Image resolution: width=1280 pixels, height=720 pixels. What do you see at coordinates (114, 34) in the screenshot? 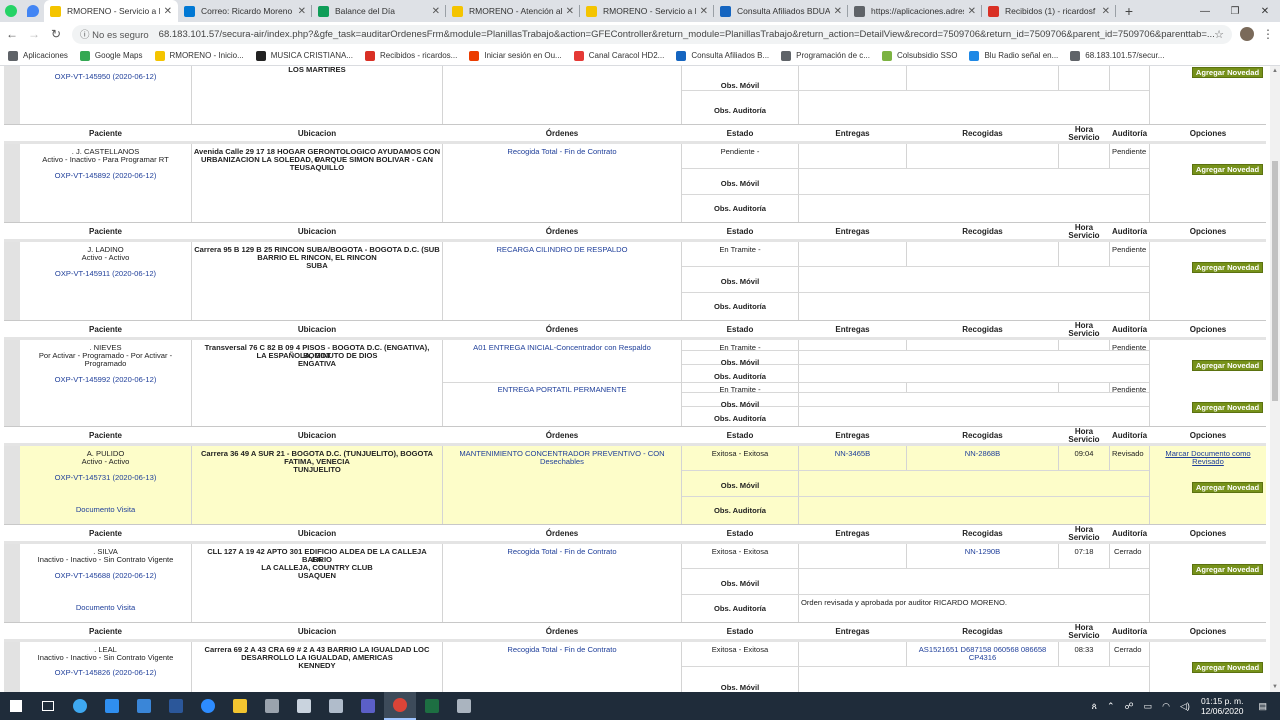
I see `not-secure-indicator: ⓘ No es seguro` at bounding box center [114, 34].